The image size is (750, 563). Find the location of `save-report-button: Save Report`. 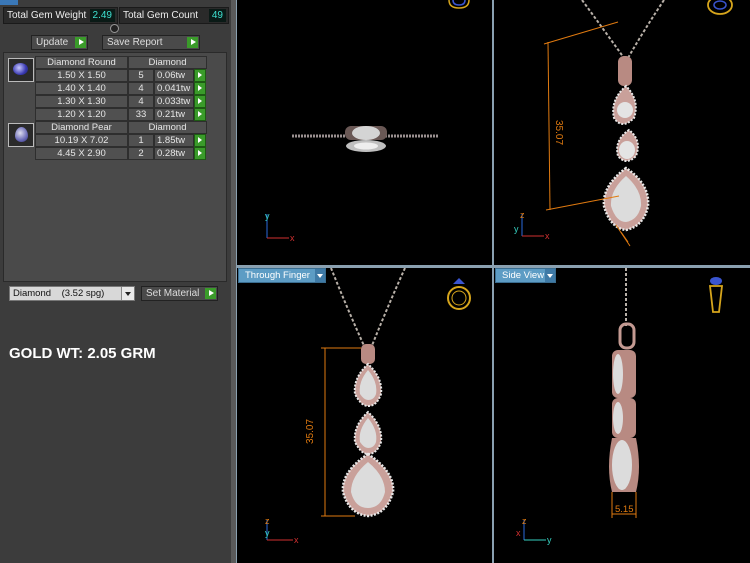

save-report-button: Save Report is located at coordinates (151, 42).